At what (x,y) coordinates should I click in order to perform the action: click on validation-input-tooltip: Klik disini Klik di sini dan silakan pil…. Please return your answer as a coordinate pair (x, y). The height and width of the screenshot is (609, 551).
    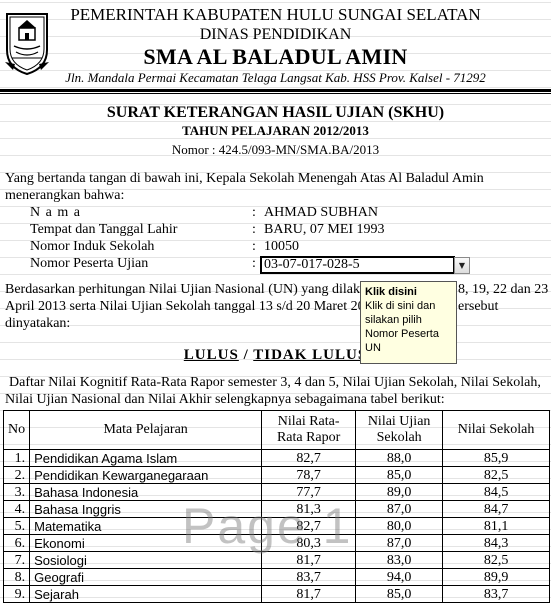
    Looking at the image, I should click on (408, 322).